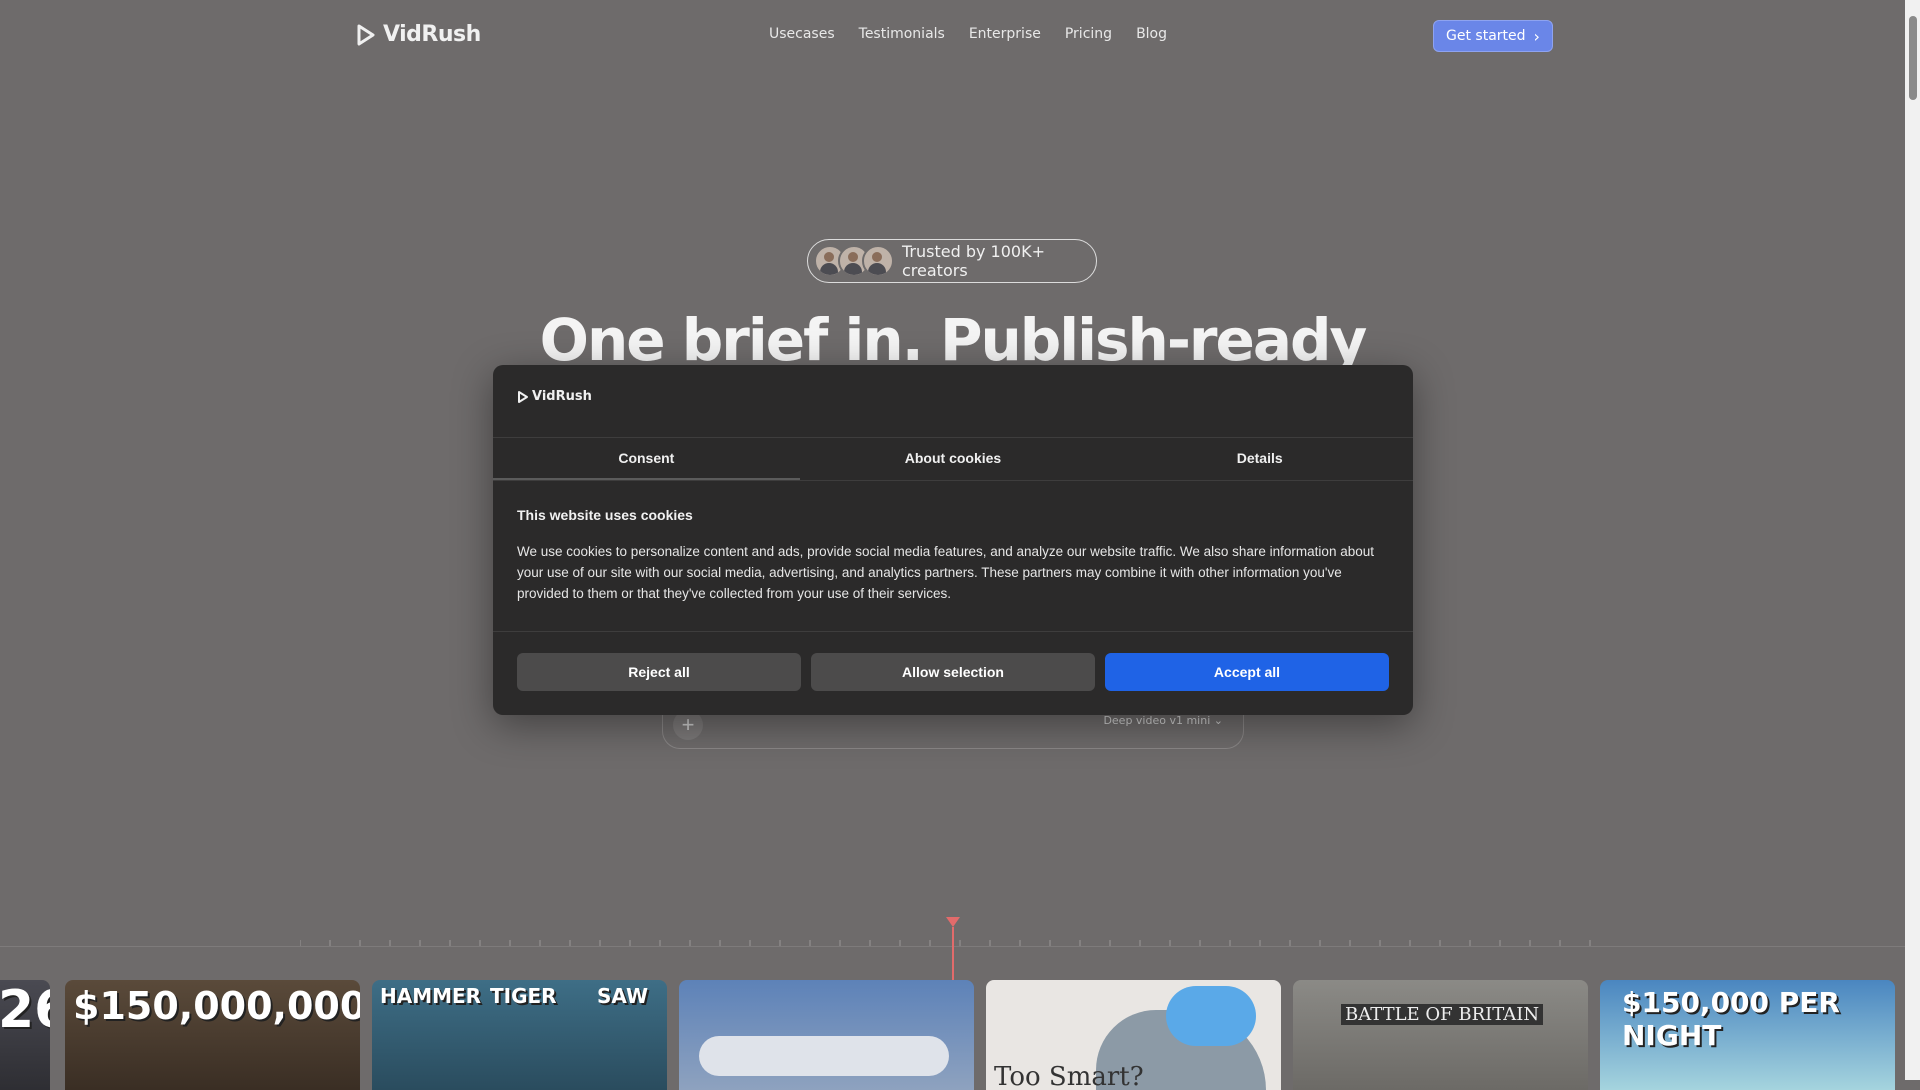  I want to click on model-selector: Deep video v1 mini ⌄, so click(1163, 720).